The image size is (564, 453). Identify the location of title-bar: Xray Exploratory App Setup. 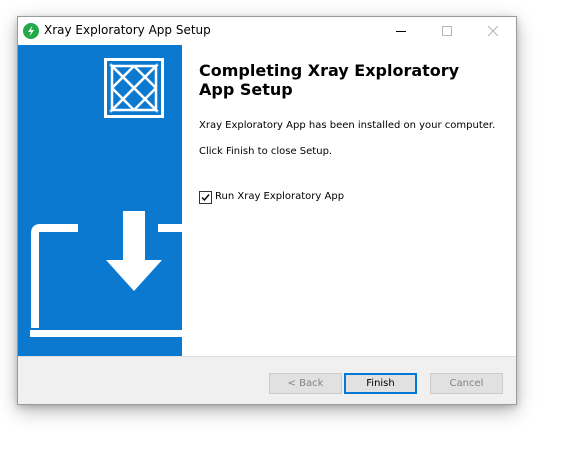
(267, 31).